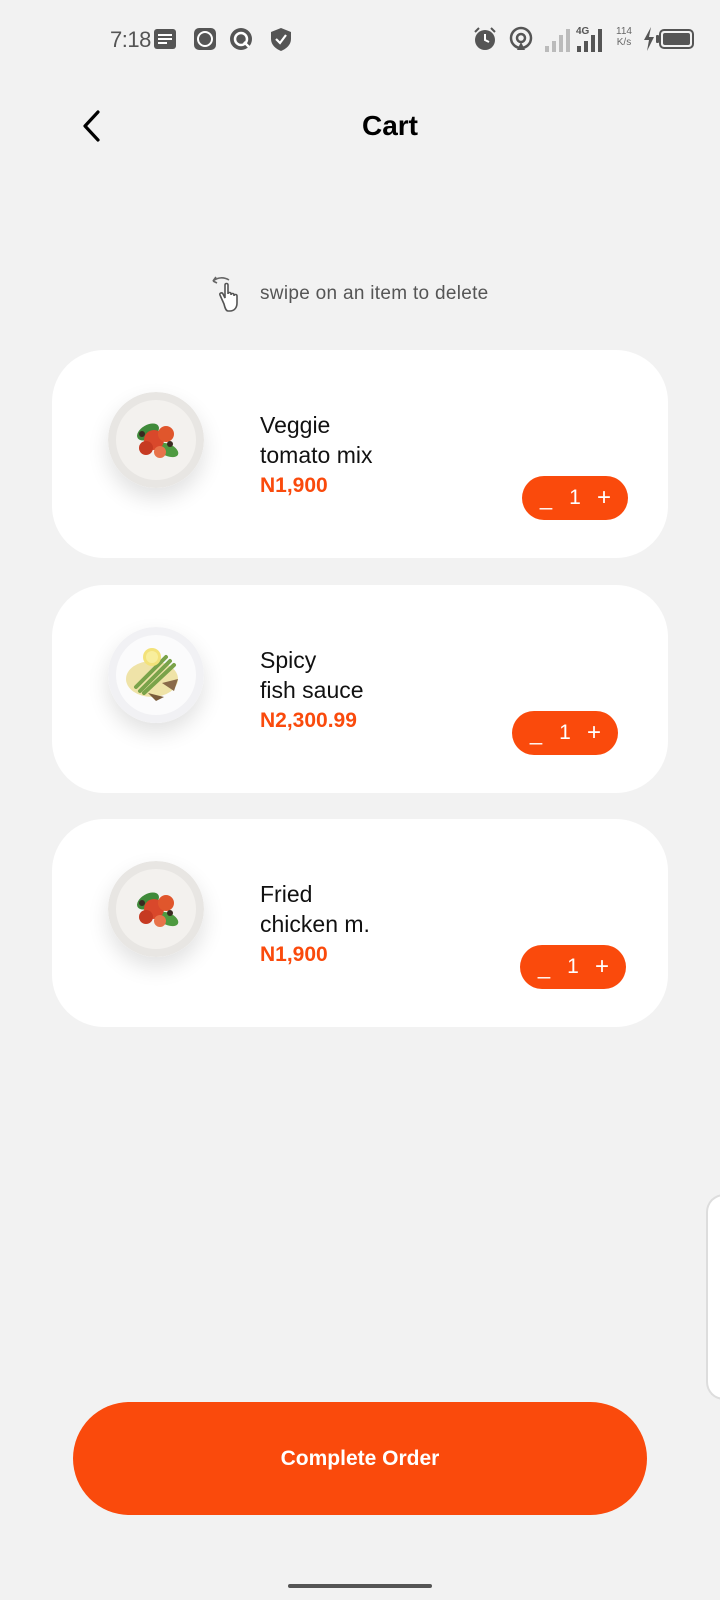  What do you see at coordinates (316, 455) in the screenshot?
I see `item-name-line2: tomato mix` at bounding box center [316, 455].